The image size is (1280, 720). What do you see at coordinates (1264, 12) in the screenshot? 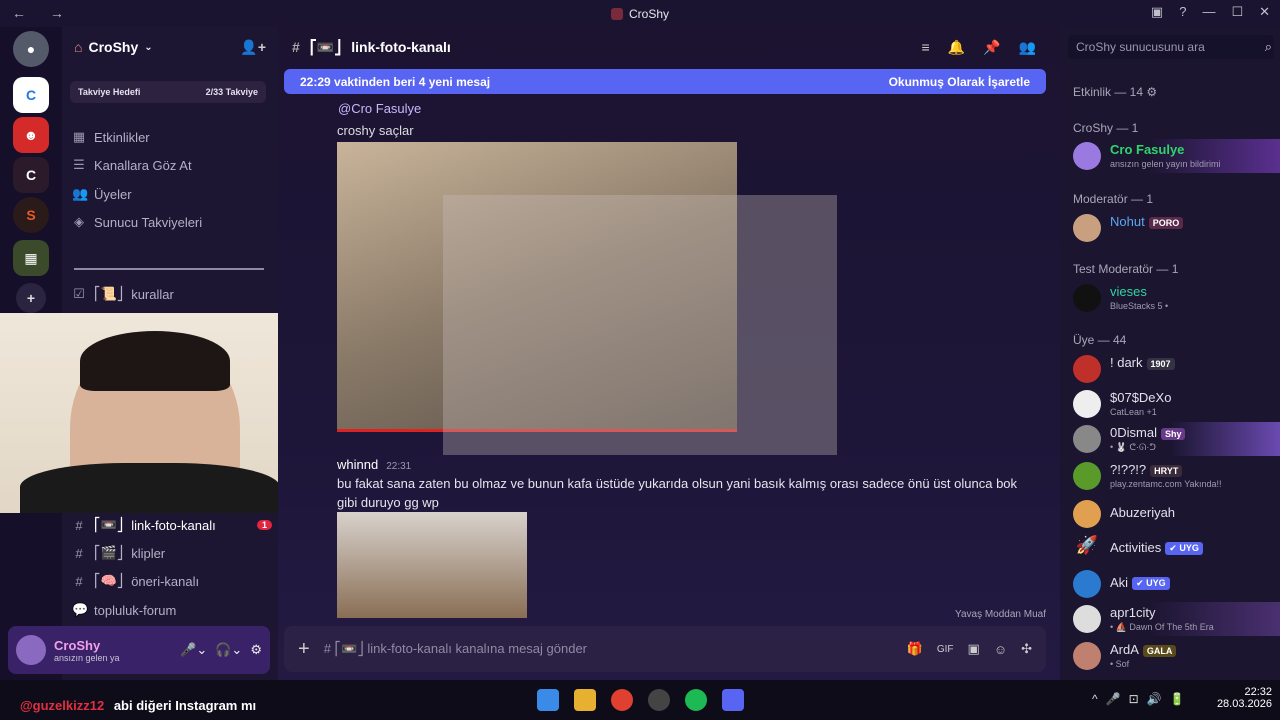
I see `close-icon: ✕` at bounding box center [1264, 12].